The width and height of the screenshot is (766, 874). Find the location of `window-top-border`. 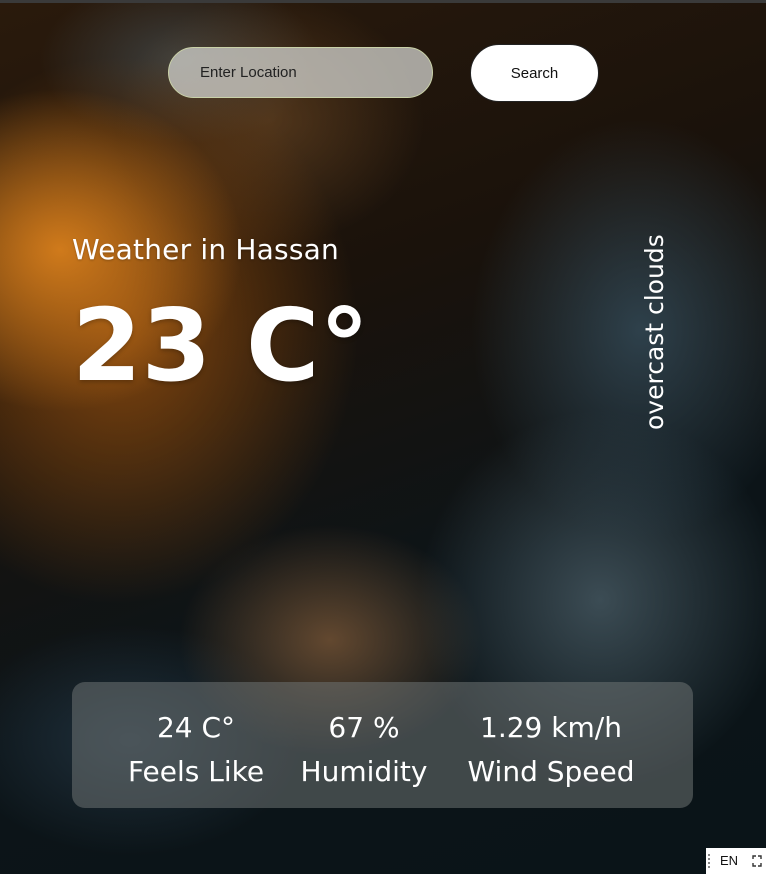

window-top-border is located at coordinates (383, 1).